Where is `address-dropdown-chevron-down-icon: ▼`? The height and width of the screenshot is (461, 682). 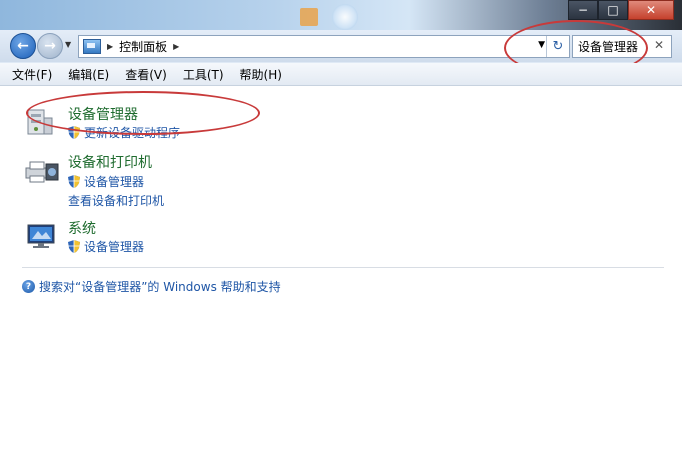 address-dropdown-chevron-down-icon: ▼ is located at coordinates (541, 45).